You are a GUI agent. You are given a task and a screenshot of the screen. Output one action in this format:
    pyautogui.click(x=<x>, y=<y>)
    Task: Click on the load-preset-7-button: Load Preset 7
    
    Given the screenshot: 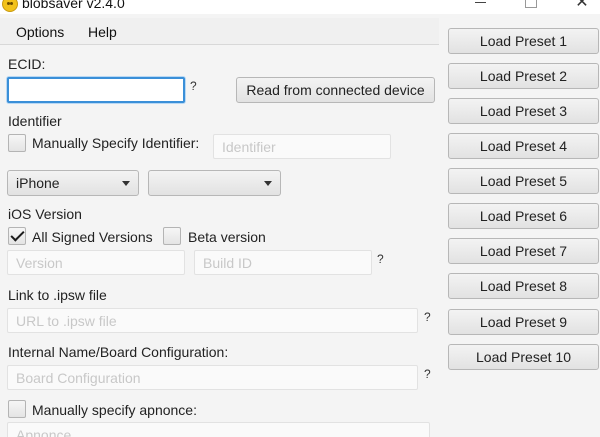 What is the action you would take?
    pyautogui.click(x=523, y=251)
    